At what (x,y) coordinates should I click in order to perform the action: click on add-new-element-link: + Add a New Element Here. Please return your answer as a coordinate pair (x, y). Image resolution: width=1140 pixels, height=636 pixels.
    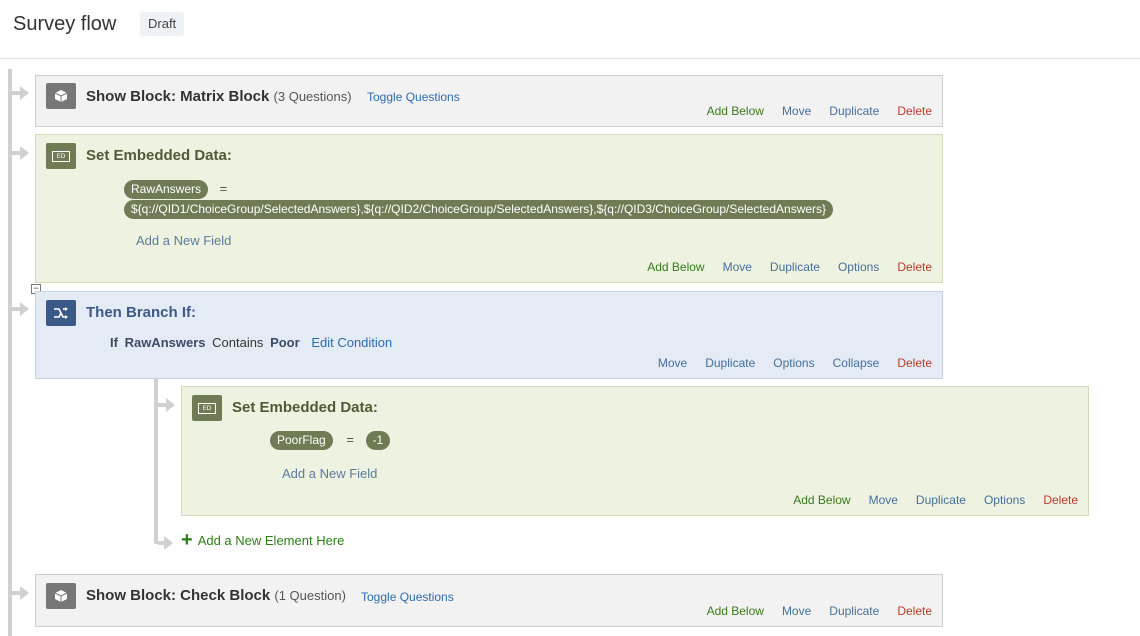
    Looking at the image, I should click on (263, 540).